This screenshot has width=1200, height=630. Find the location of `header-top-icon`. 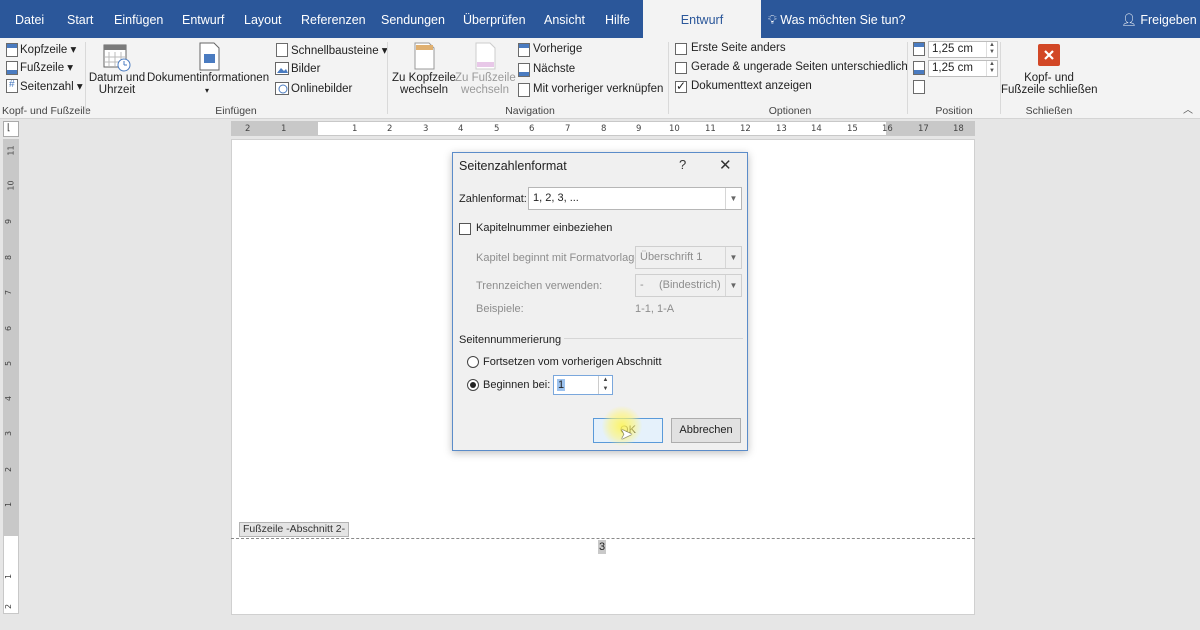

header-top-icon is located at coordinates (919, 49).